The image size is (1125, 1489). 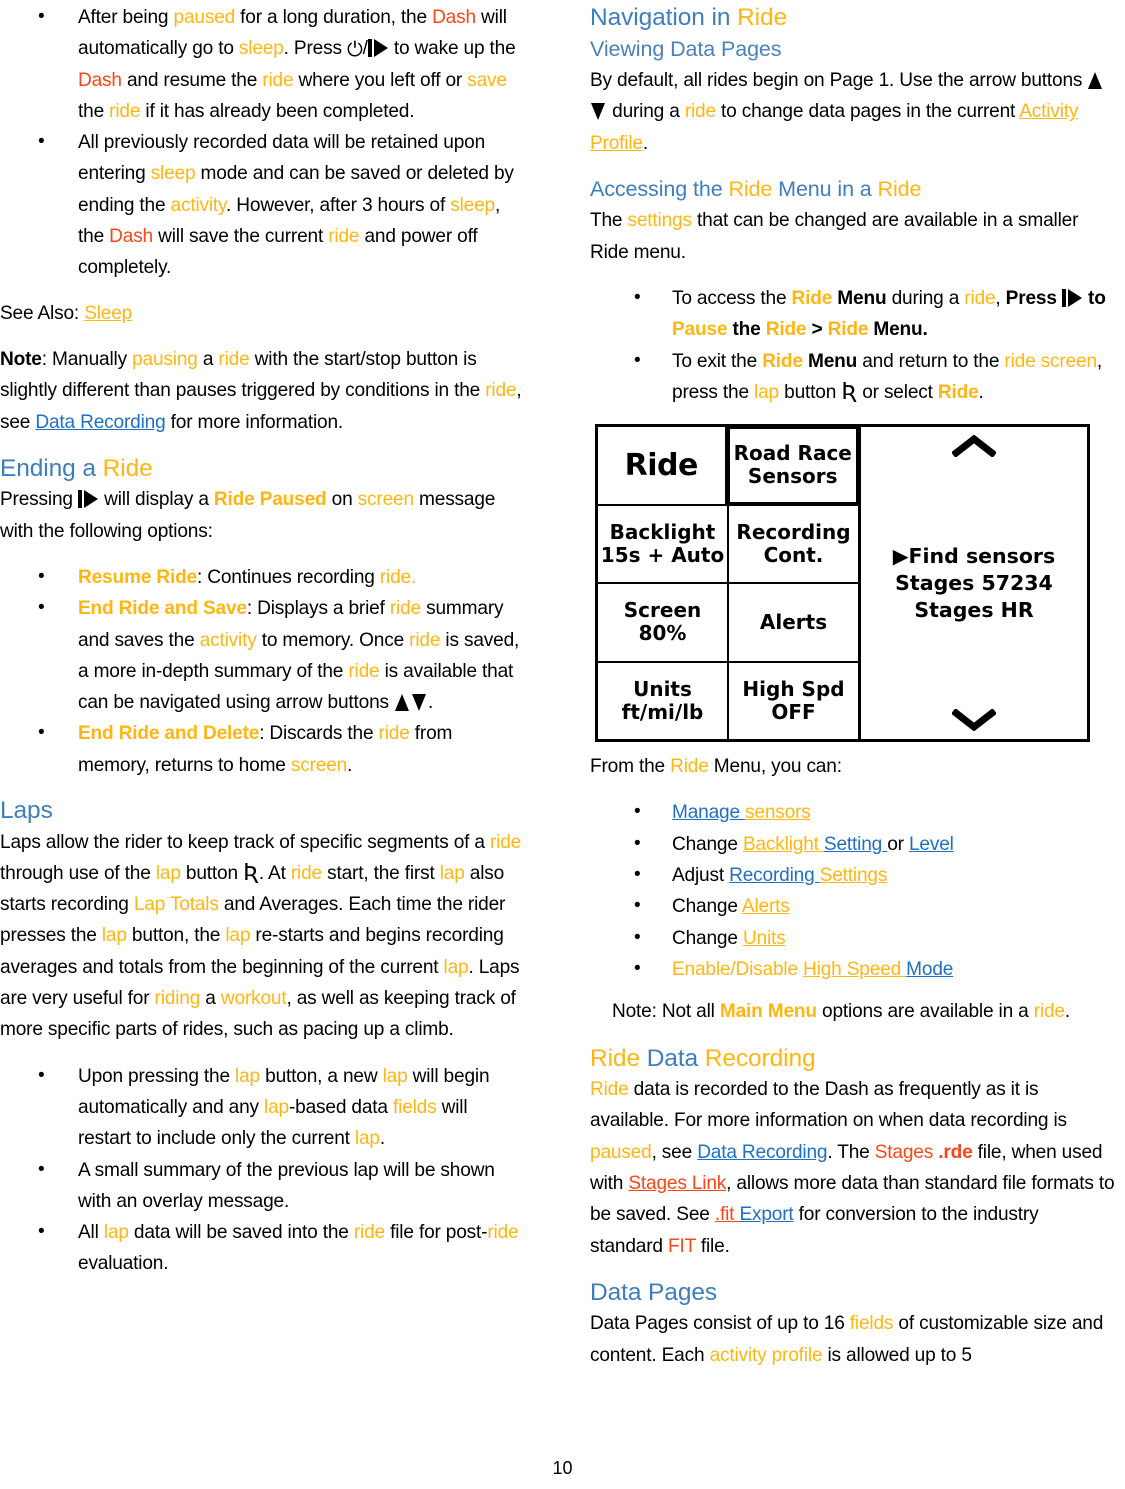 I want to click on menu-cell-label: Ride, so click(x=661, y=465).